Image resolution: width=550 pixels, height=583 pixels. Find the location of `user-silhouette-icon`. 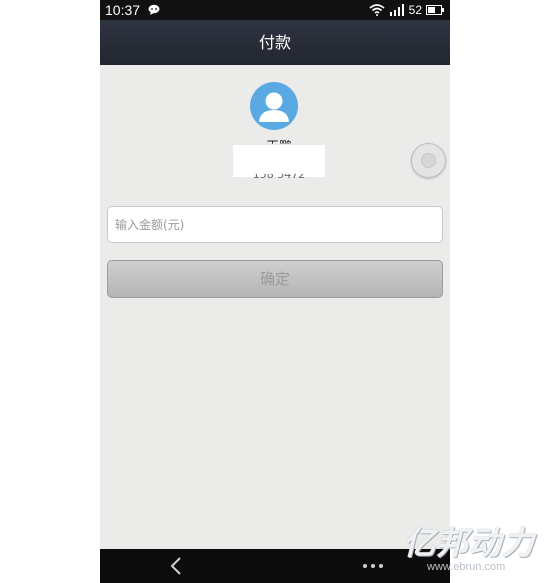

user-silhouette-icon is located at coordinates (274, 107).